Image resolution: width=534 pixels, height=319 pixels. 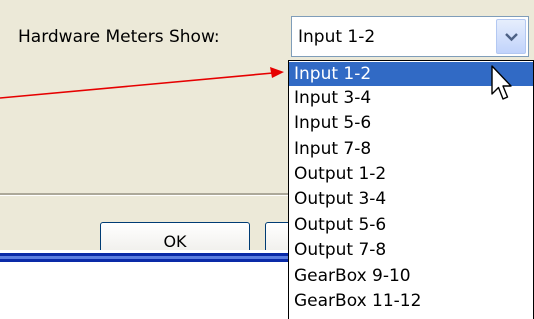 I want to click on annotation-arrow-icon, so click(x=142, y=83).